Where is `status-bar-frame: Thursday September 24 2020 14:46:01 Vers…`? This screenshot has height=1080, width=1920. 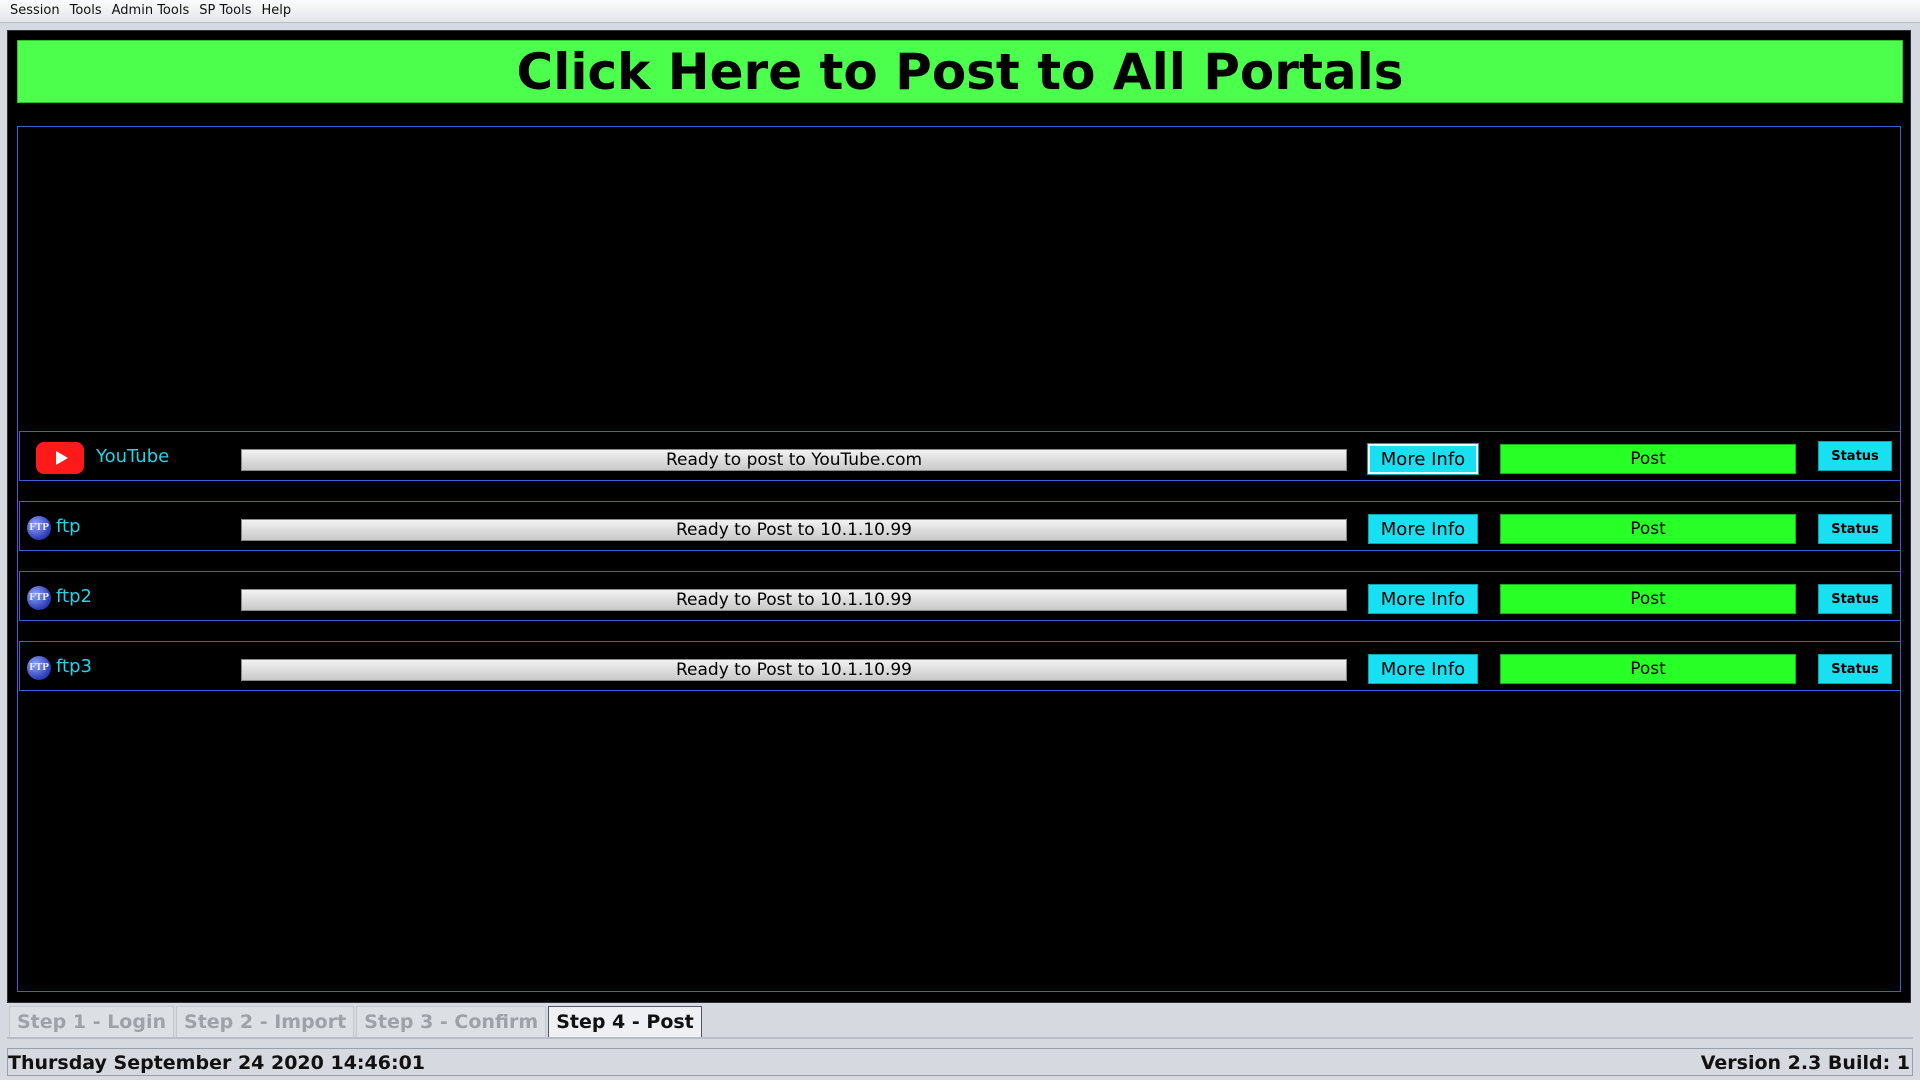 status-bar-frame: Thursday September 24 2020 14:46:01 Vers… is located at coordinates (960, 1062).